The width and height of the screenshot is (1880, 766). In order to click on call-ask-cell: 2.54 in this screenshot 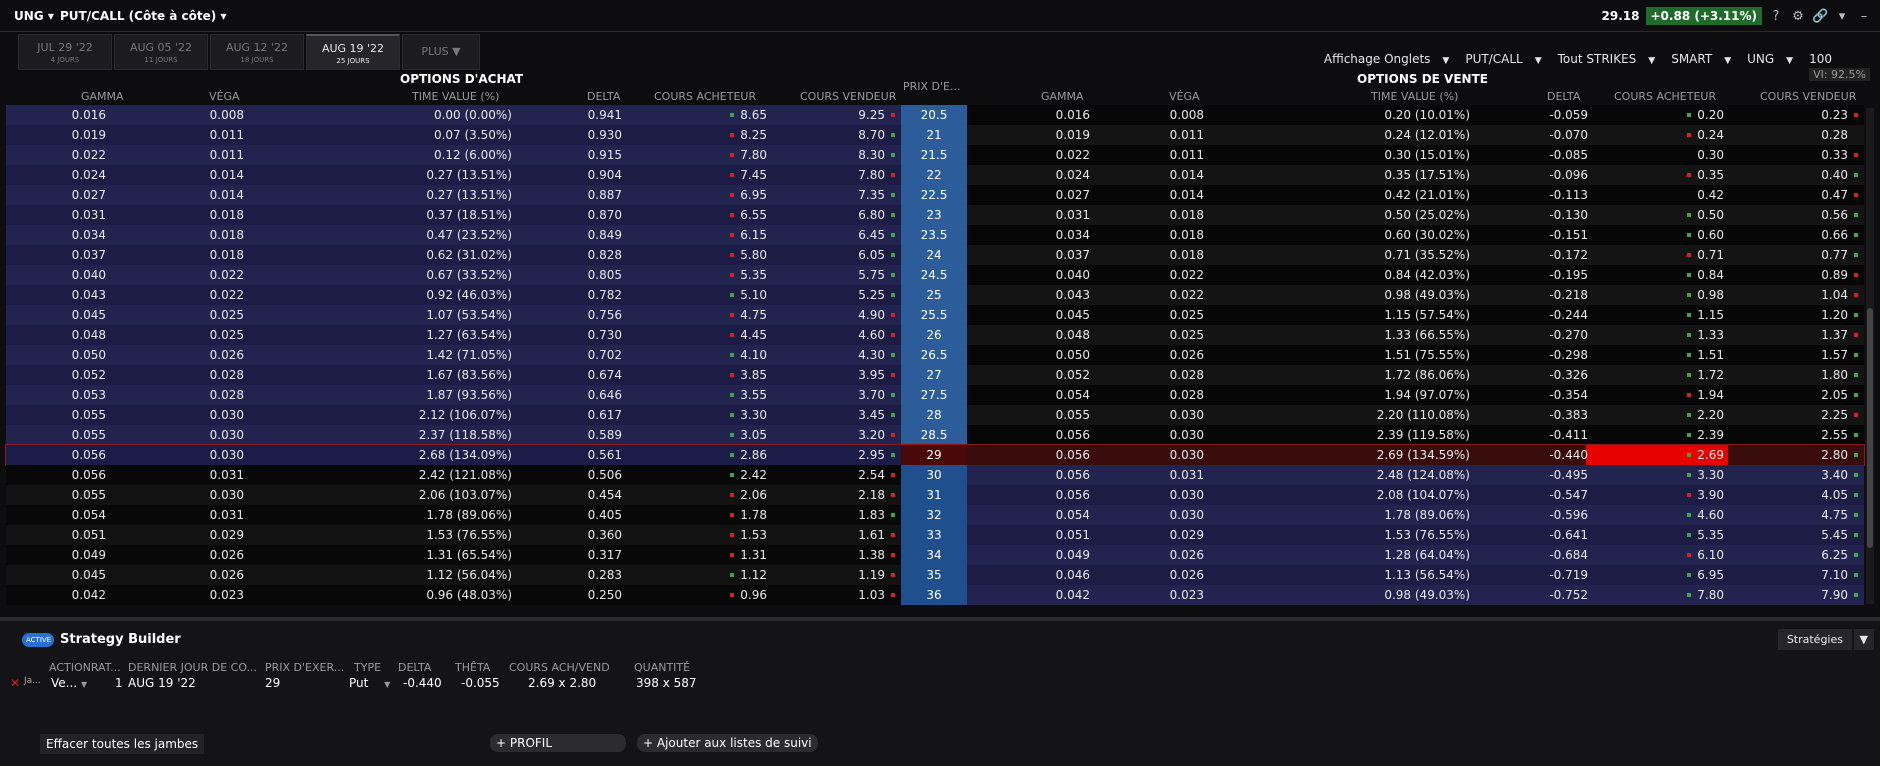, I will do `click(834, 475)`.